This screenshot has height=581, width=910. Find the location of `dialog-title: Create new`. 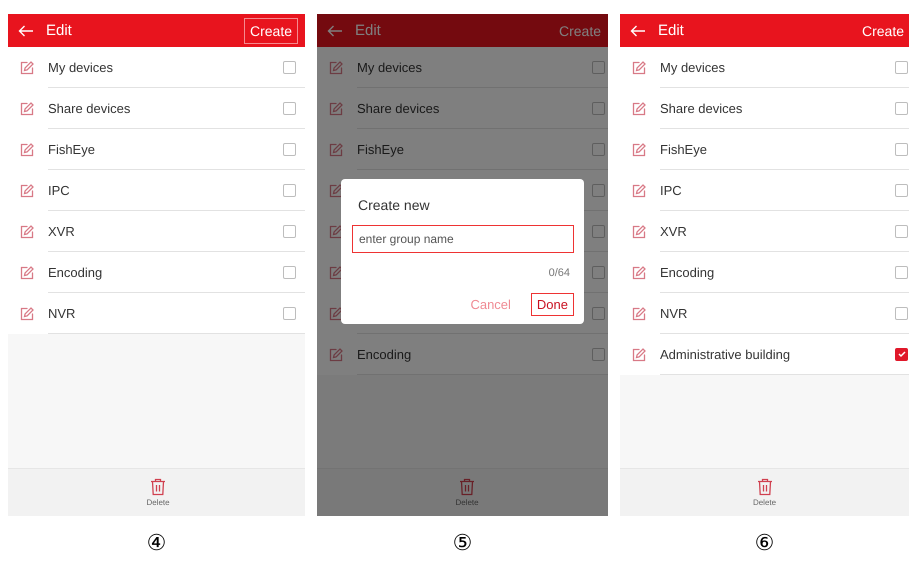

dialog-title: Create new is located at coordinates (394, 205).